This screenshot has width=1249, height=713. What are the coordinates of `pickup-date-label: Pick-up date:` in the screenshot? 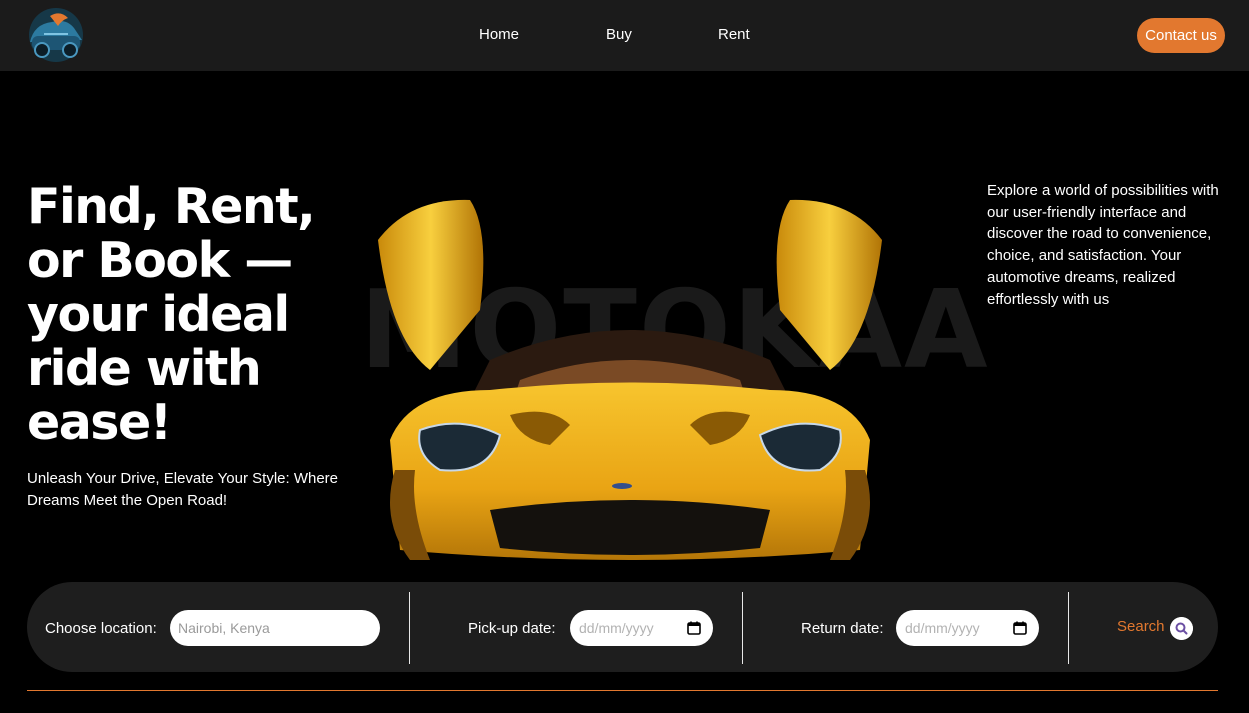 It's located at (512, 628).